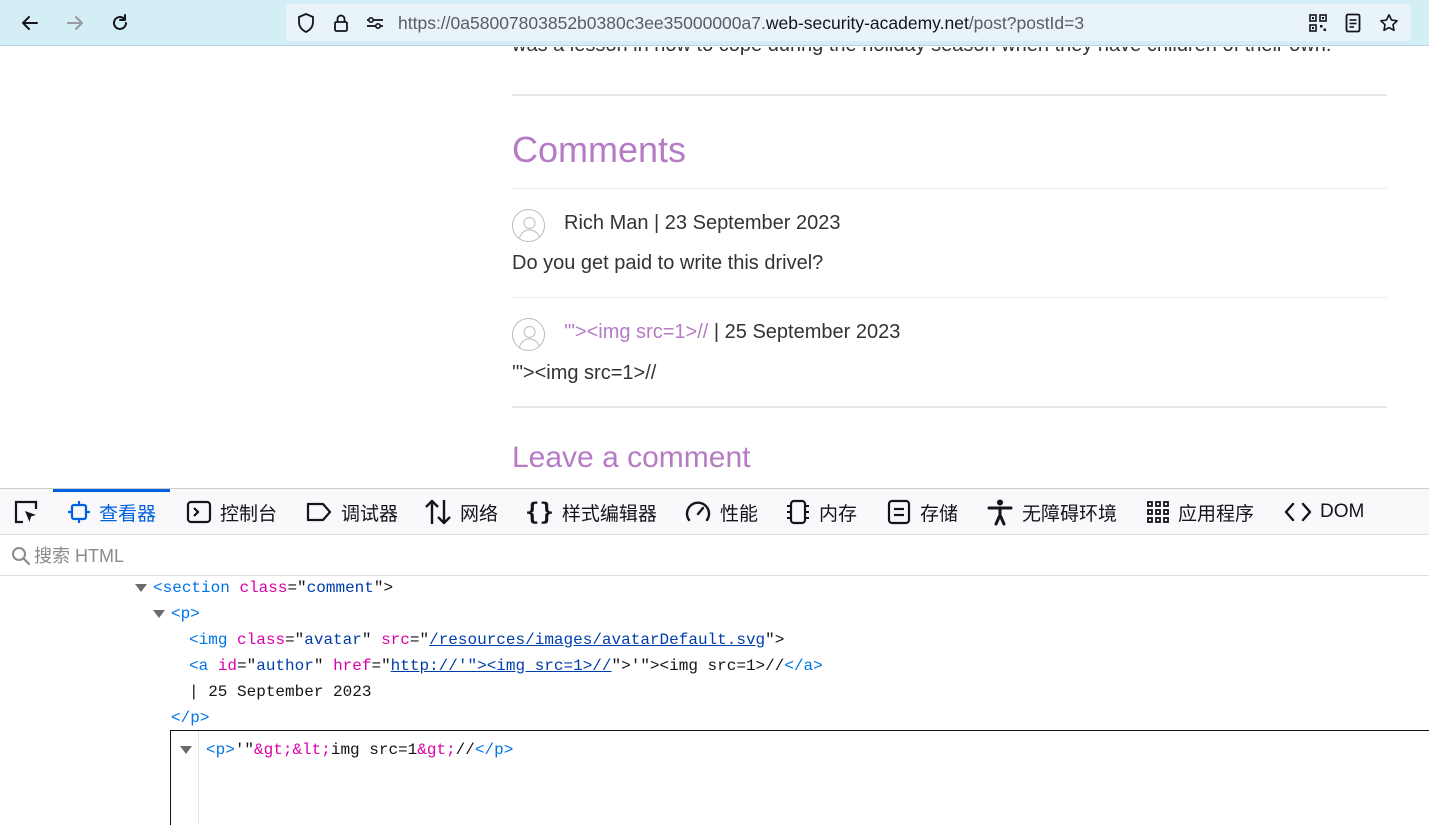  I want to click on tab-network: 网络, so click(461, 512).